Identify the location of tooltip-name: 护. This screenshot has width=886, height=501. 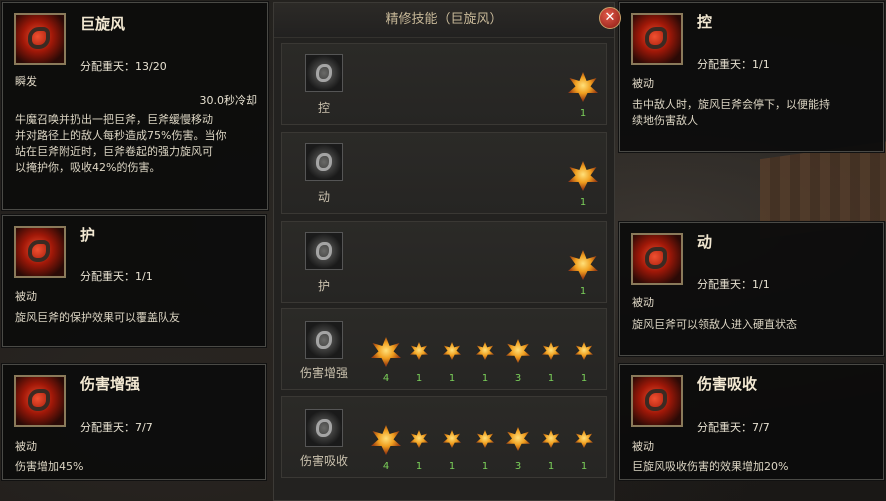
(88, 235).